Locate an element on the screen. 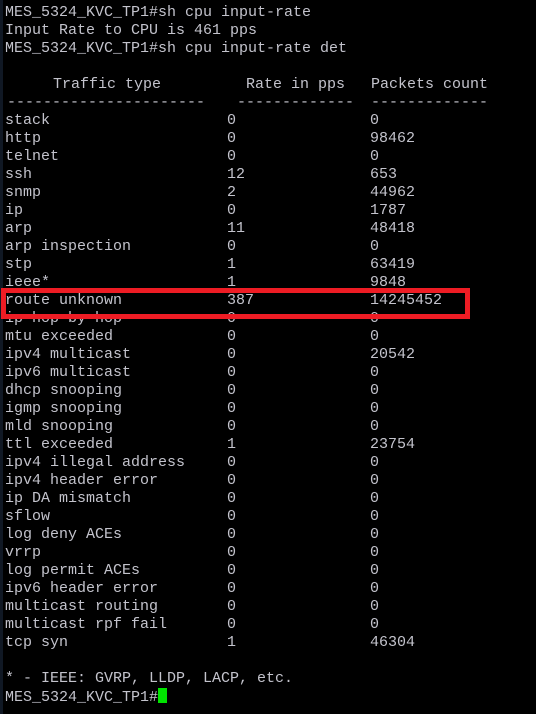 The width and height of the screenshot is (536, 714). table-row: ttl exceeded 1 23754 is located at coordinates (270, 445).